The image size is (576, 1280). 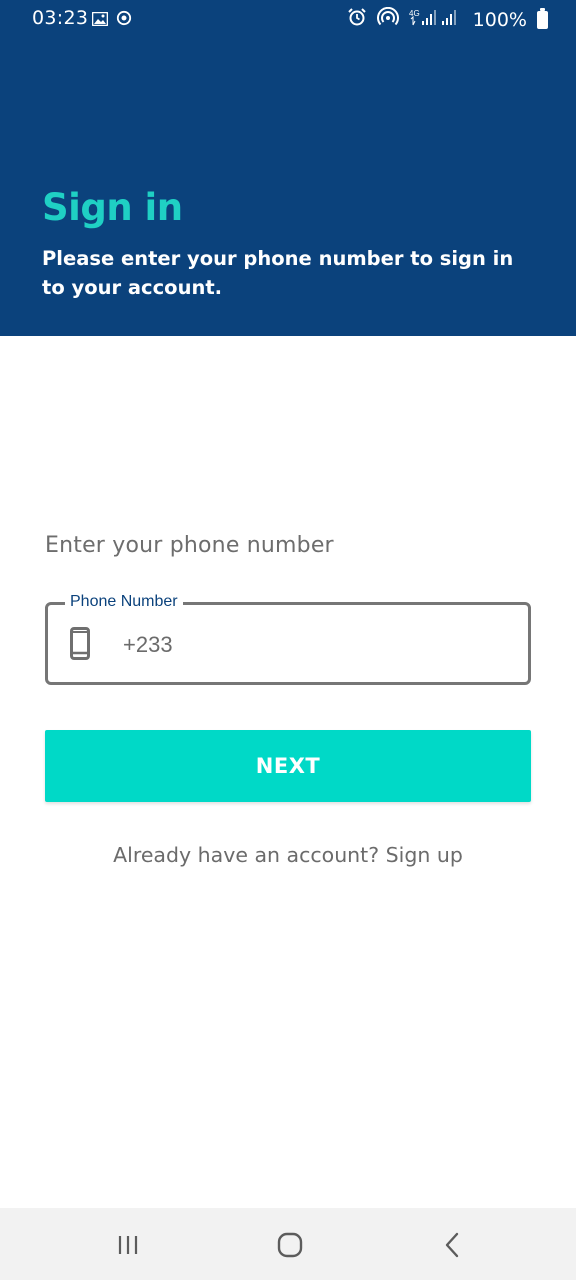 What do you see at coordinates (436, 19) in the screenshot?
I see `signal-icon: 4G` at bounding box center [436, 19].